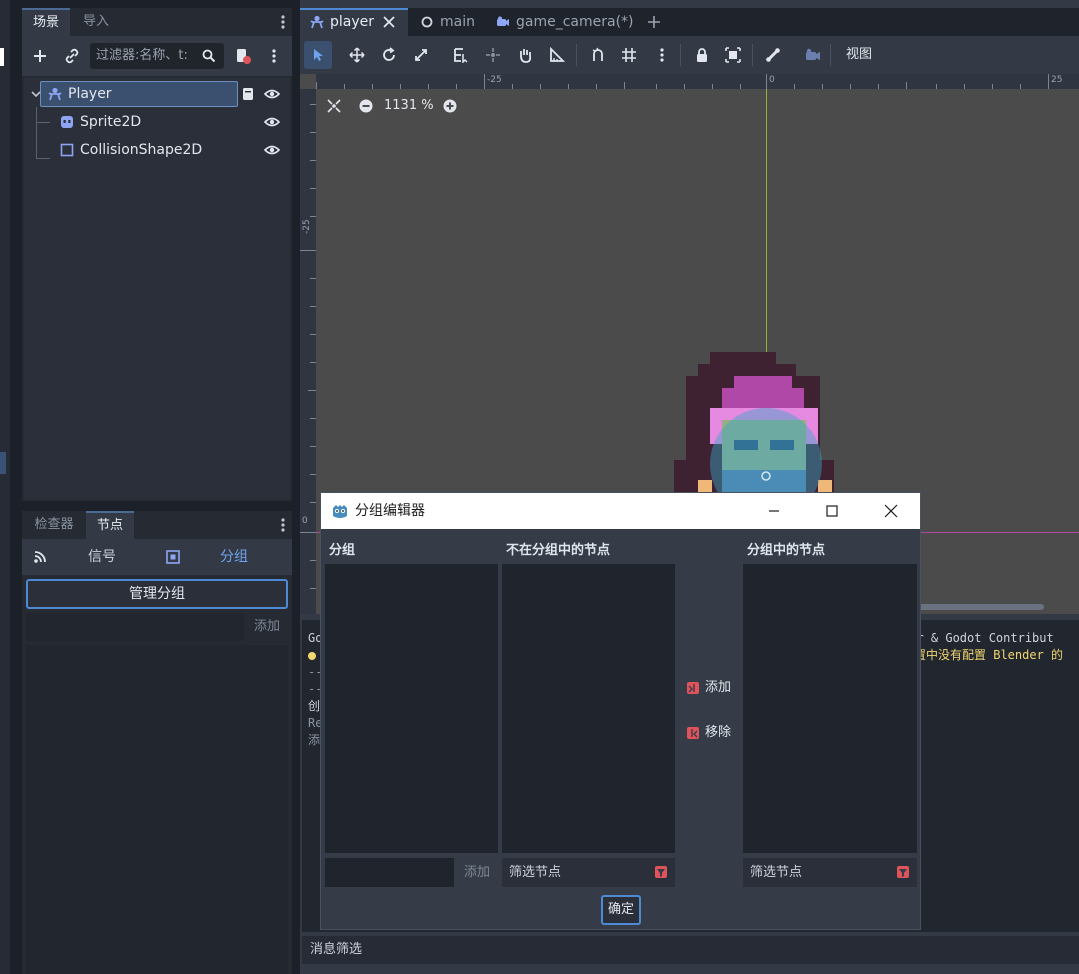 Image resolution: width=1079 pixels, height=974 pixels. What do you see at coordinates (135, 627) in the screenshot?
I see `group-name-input` at bounding box center [135, 627].